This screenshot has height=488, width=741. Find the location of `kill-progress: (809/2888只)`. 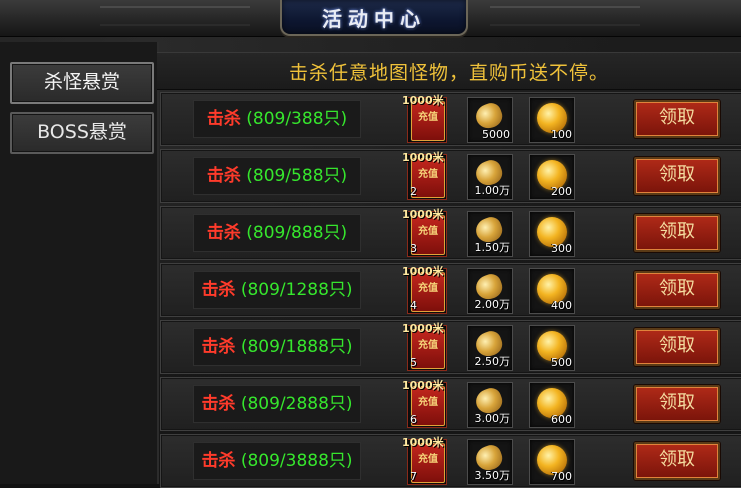

kill-progress: (809/2888只) is located at coordinates (296, 404).